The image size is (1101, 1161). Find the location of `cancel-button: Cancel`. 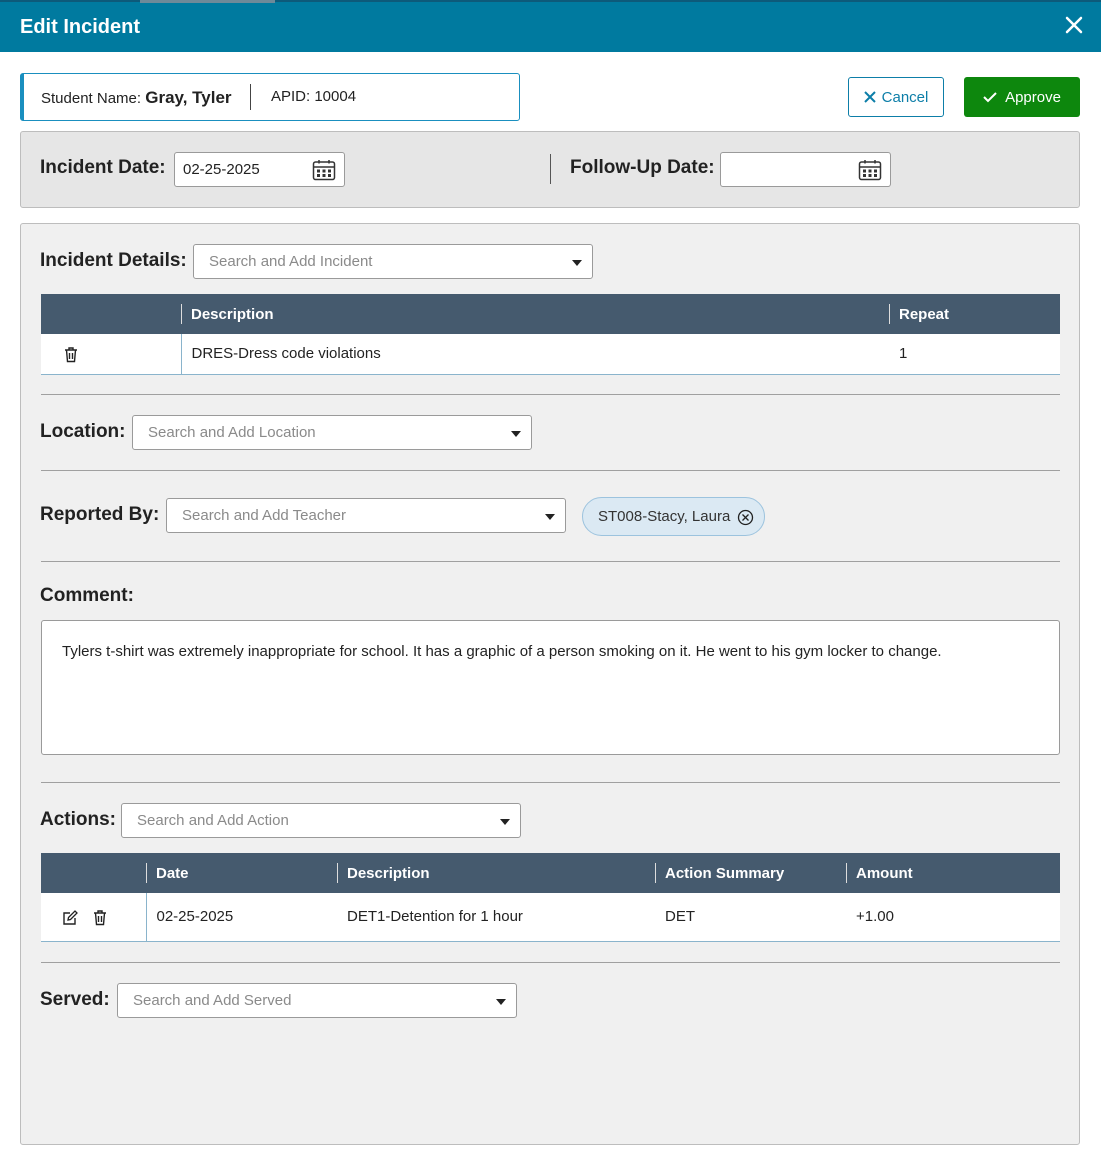

cancel-button: Cancel is located at coordinates (896, 97).